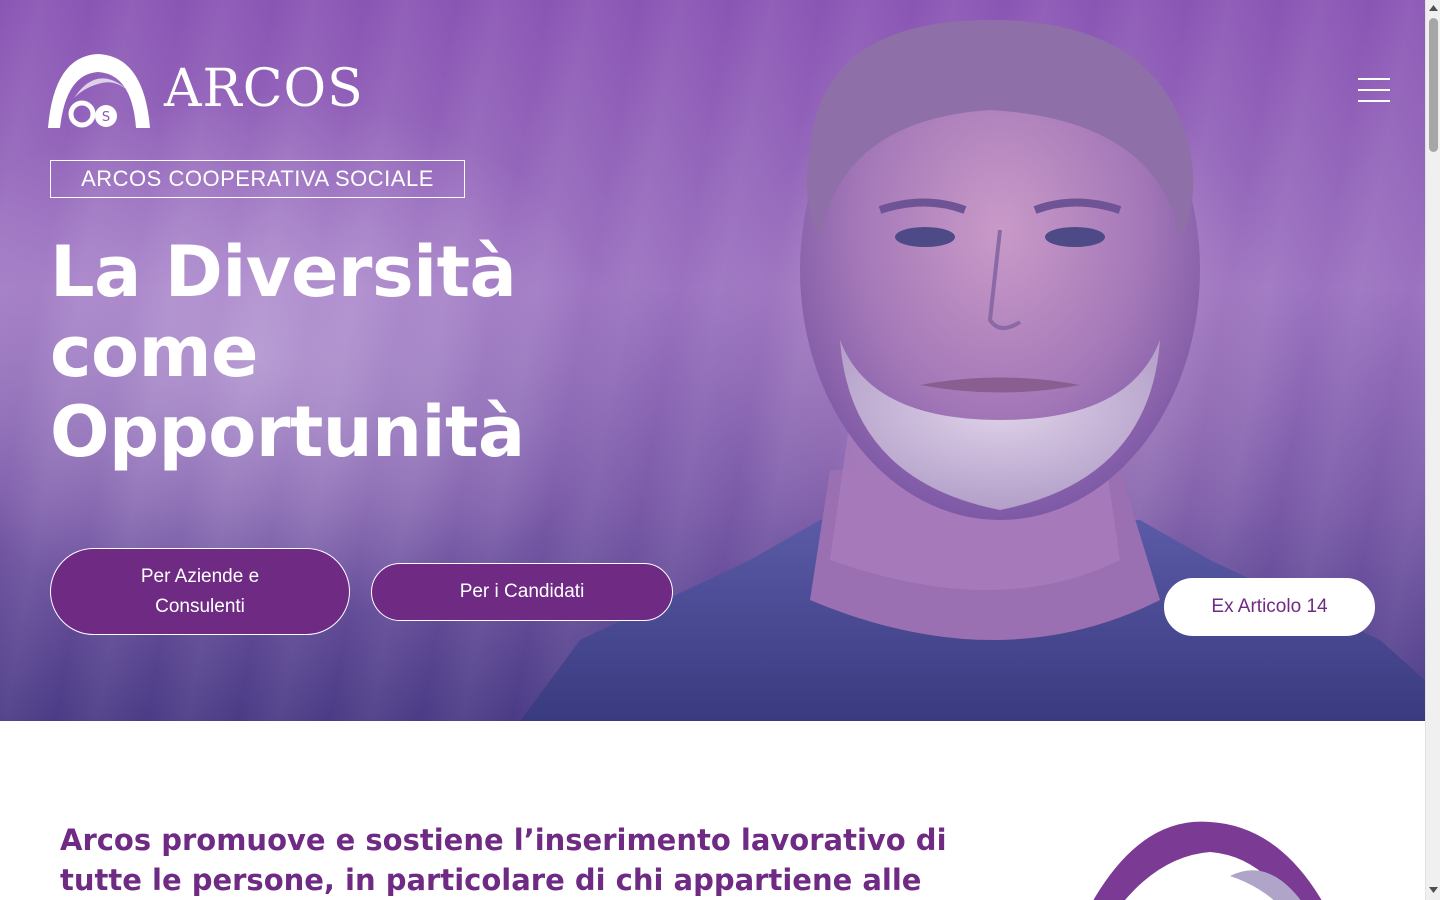 The image size is (1440, 900). Describe the element at coordinates (106, 117) in the screenshot. I see `svg-text: S` at that location.